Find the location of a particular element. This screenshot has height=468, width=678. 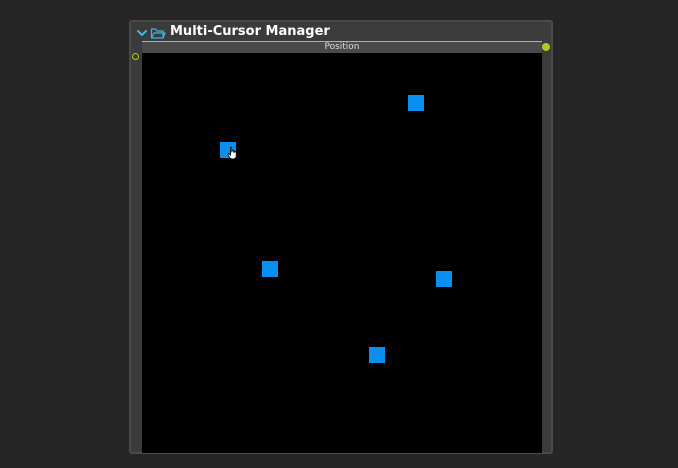

position-param-label: Position is located at coordinates (342, 47).